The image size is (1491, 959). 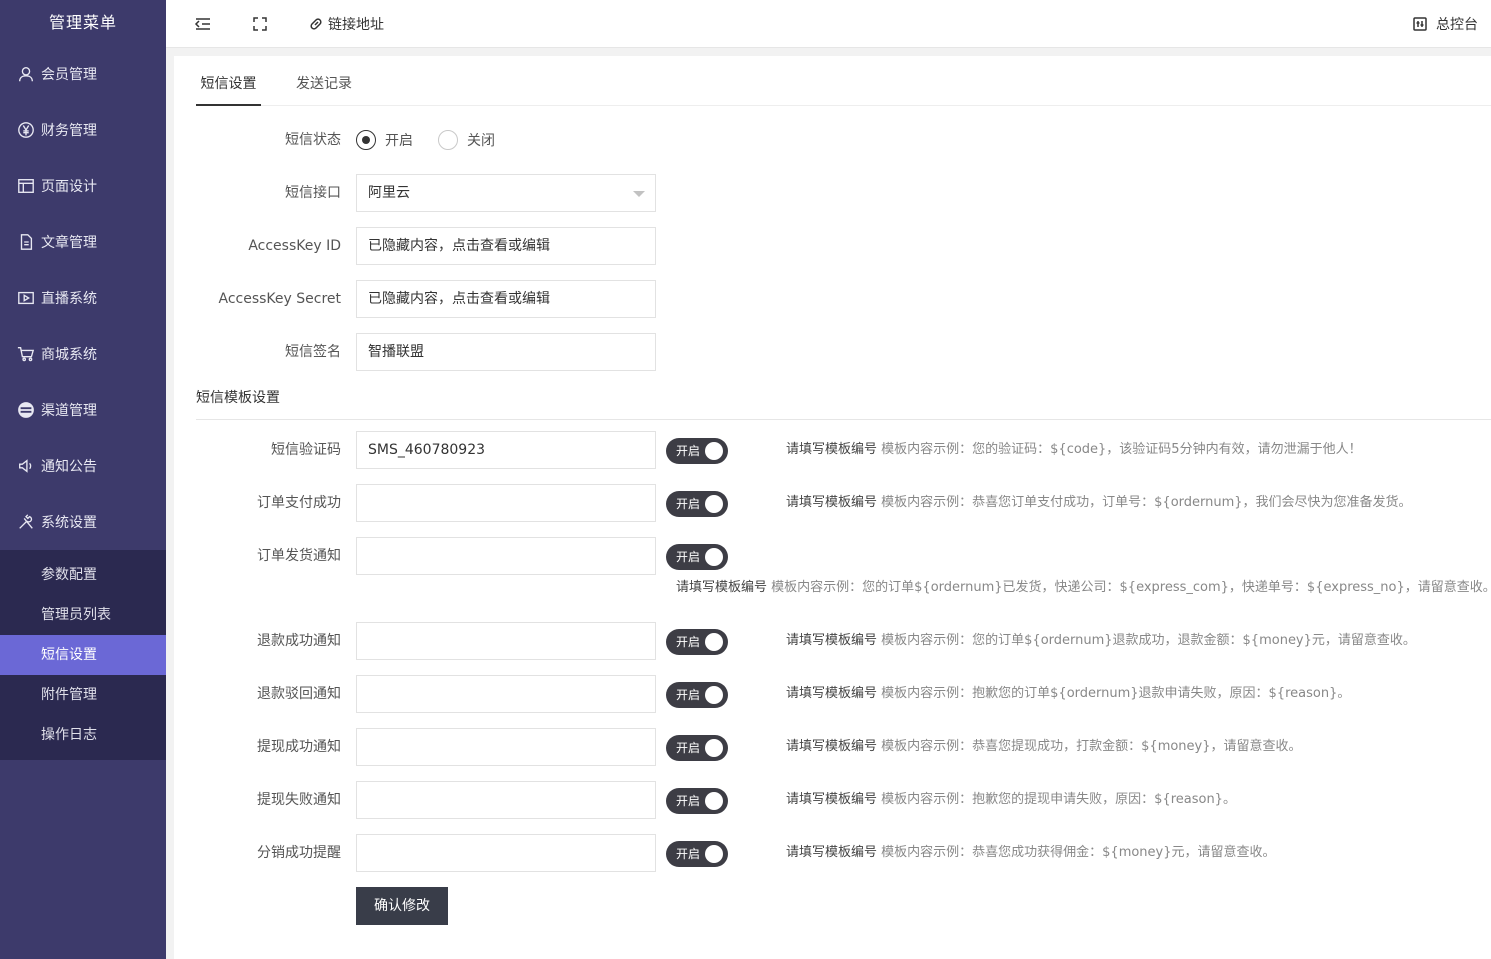 What do you see at coordinates (83, 615) in the screenshot?
I see `submenu-admins: 管理员列表` at bounding box center [83, 615].